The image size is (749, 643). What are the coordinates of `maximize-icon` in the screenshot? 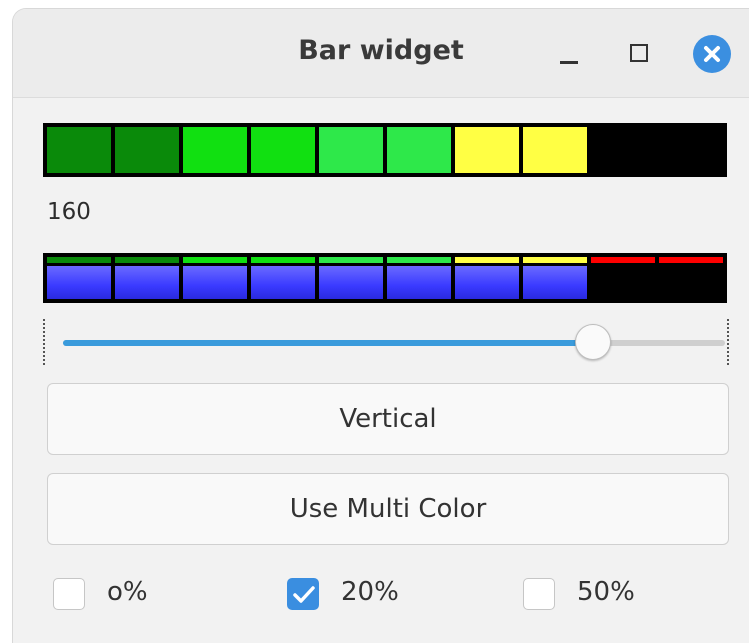 It's located at (639, 53).